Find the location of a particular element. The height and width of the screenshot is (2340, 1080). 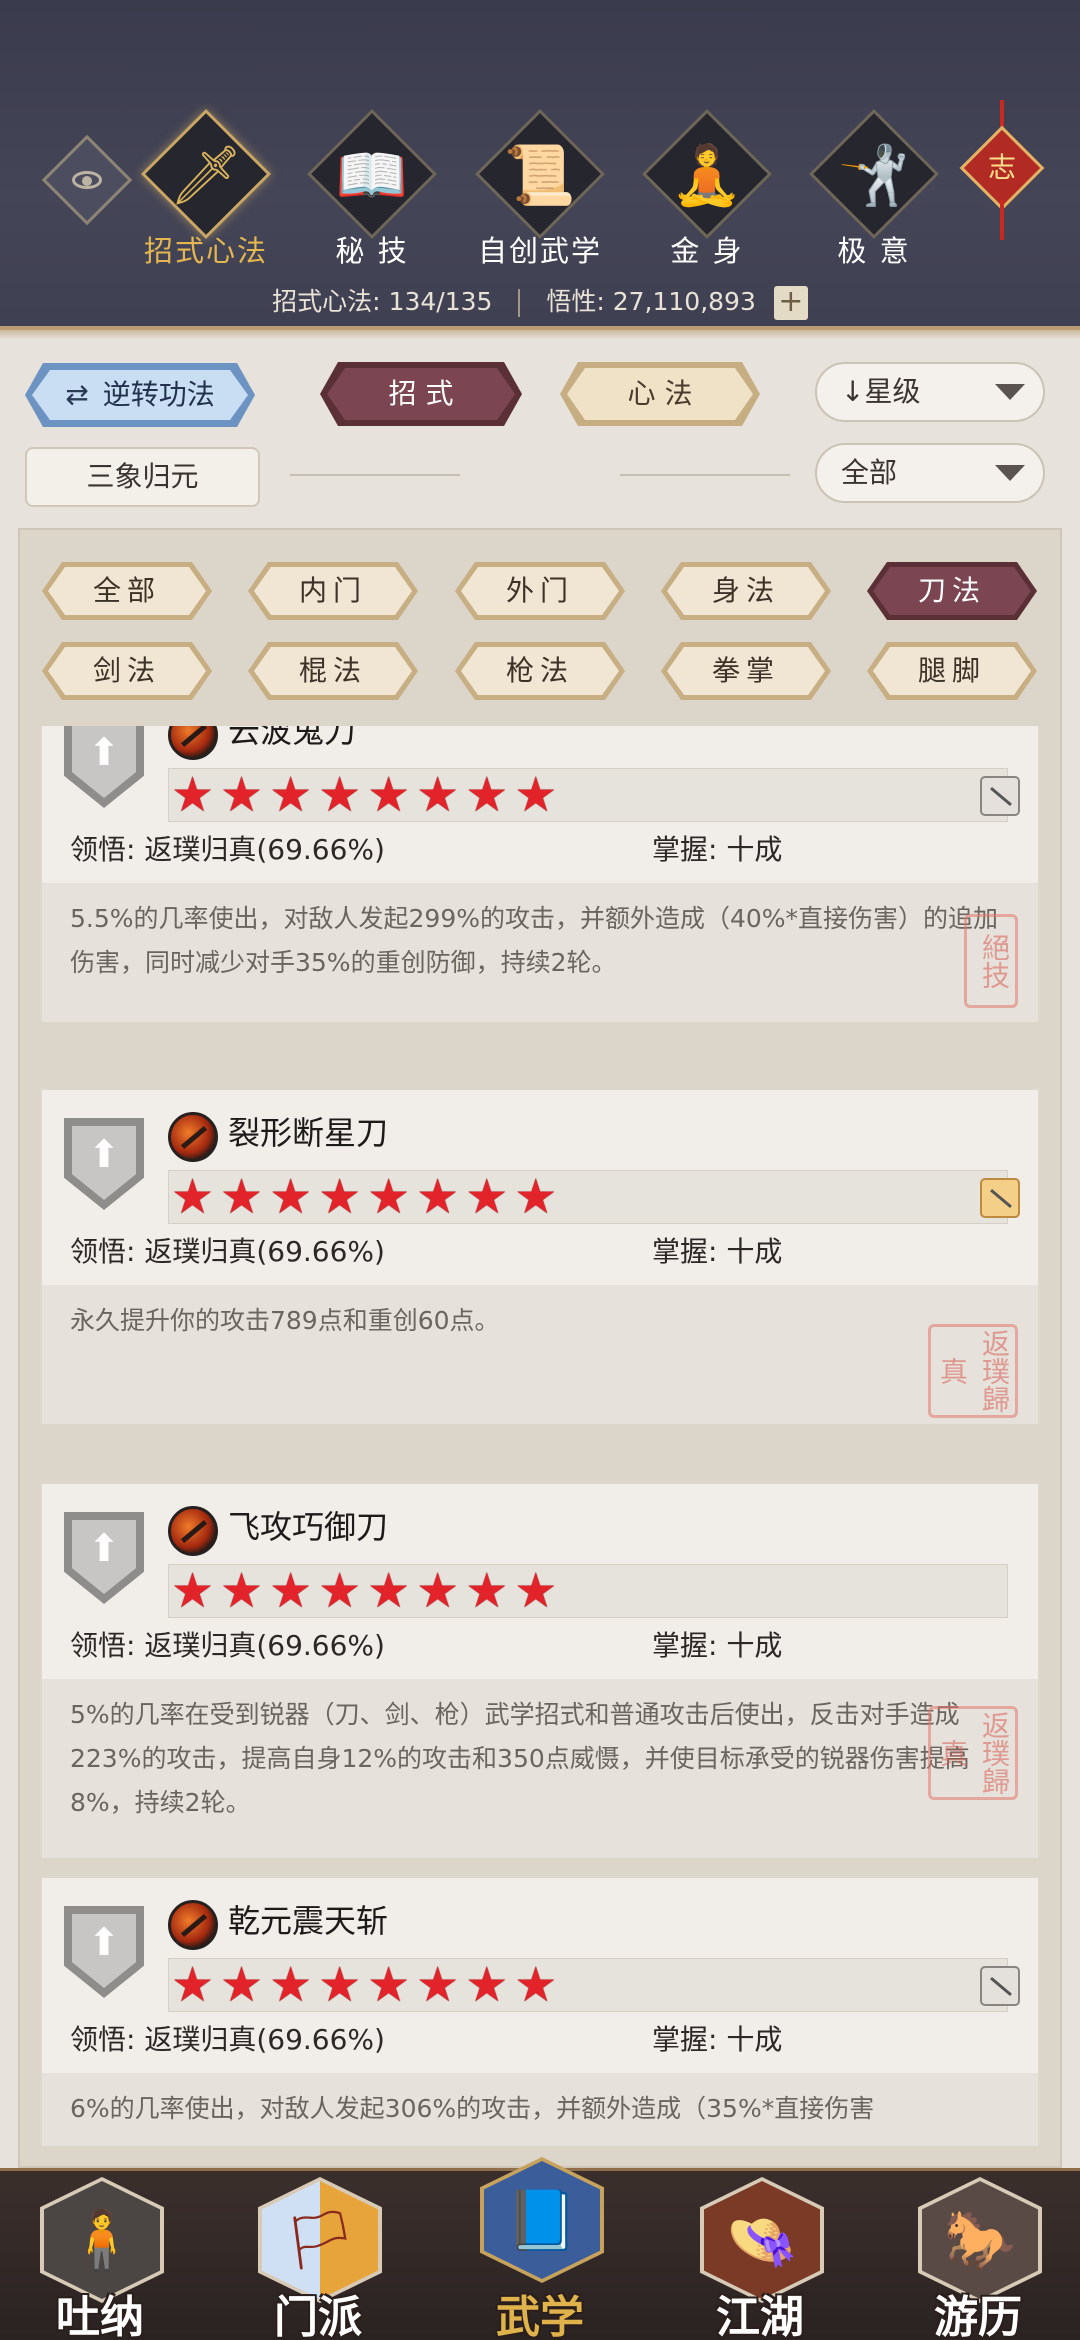

tab-label: 金 身 is located at coordinates (707, 251).